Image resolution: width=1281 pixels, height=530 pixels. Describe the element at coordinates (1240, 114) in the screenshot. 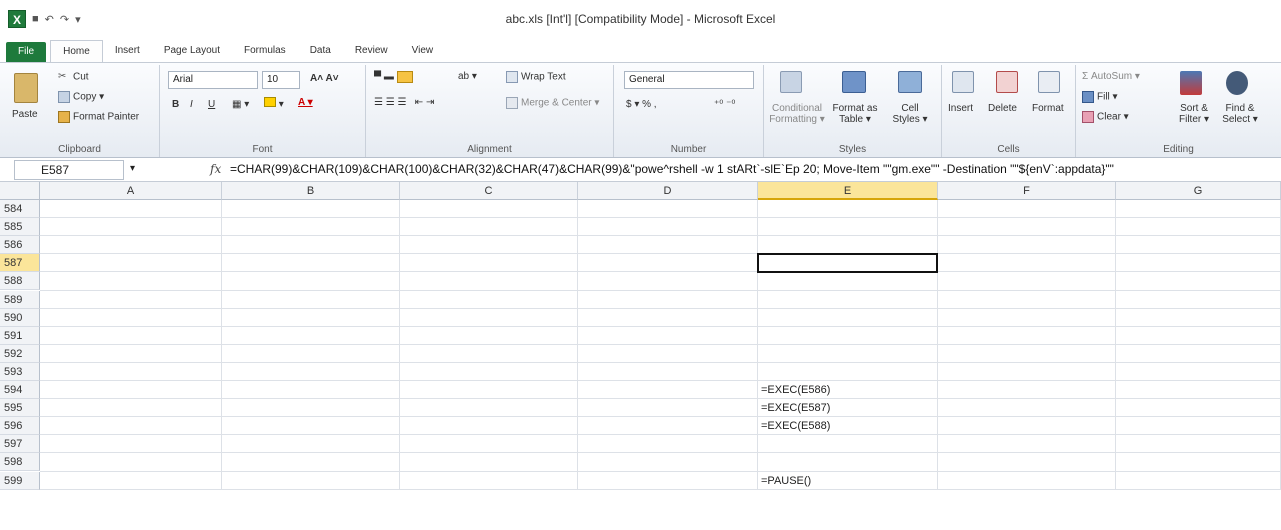

I see `find-select-button: Find & Select ▾` at that location.